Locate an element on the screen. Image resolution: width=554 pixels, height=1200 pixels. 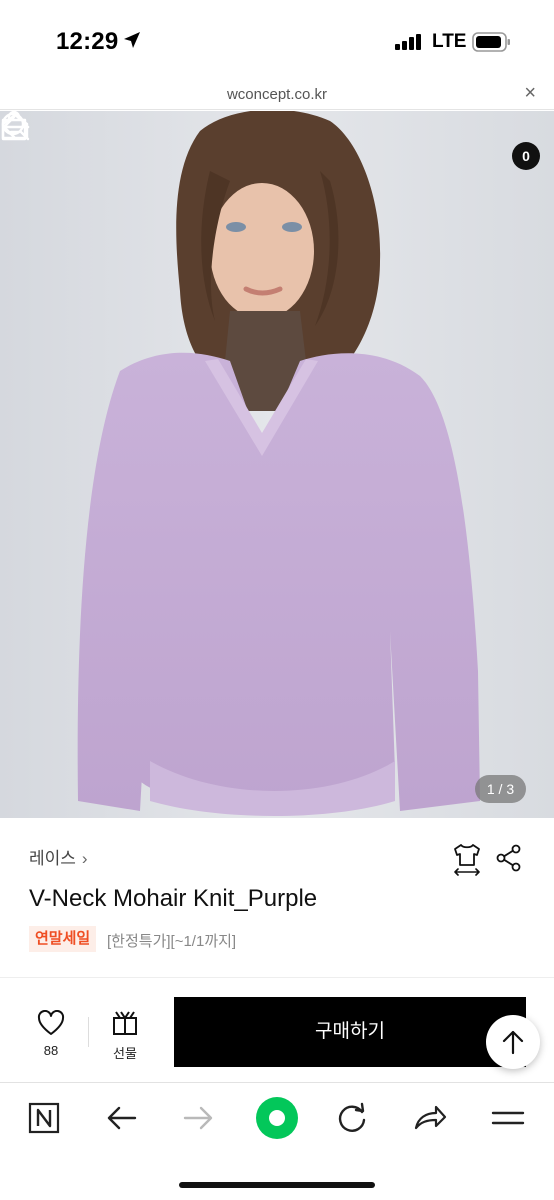
gift-icon is located at coordinates (125, 1023).